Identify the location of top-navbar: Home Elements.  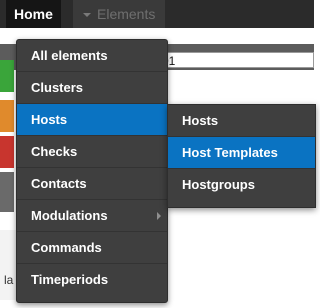
(157, 14).